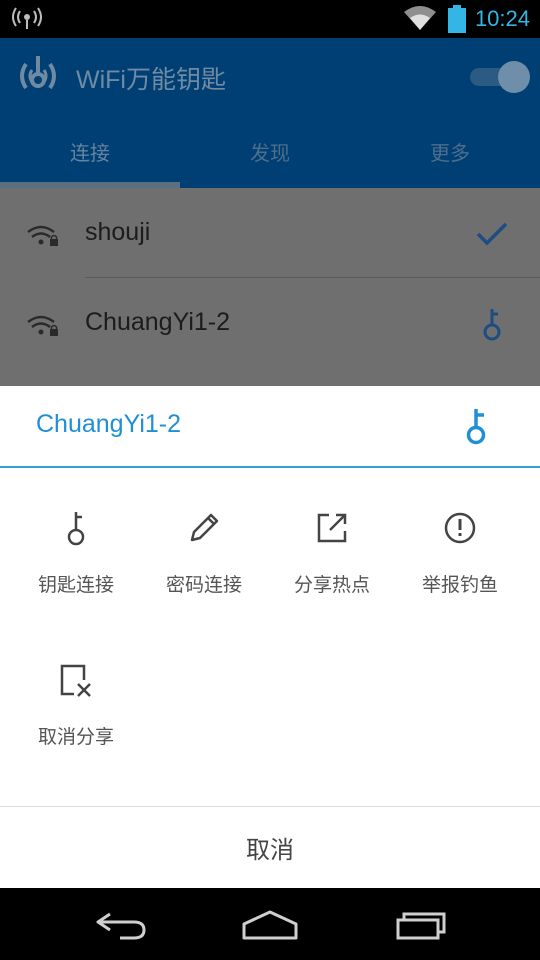 This screenshot has width=540, height=960. Describe the element at coordinates (120, 924) in the screenshot. I see `back-icon` at that location.